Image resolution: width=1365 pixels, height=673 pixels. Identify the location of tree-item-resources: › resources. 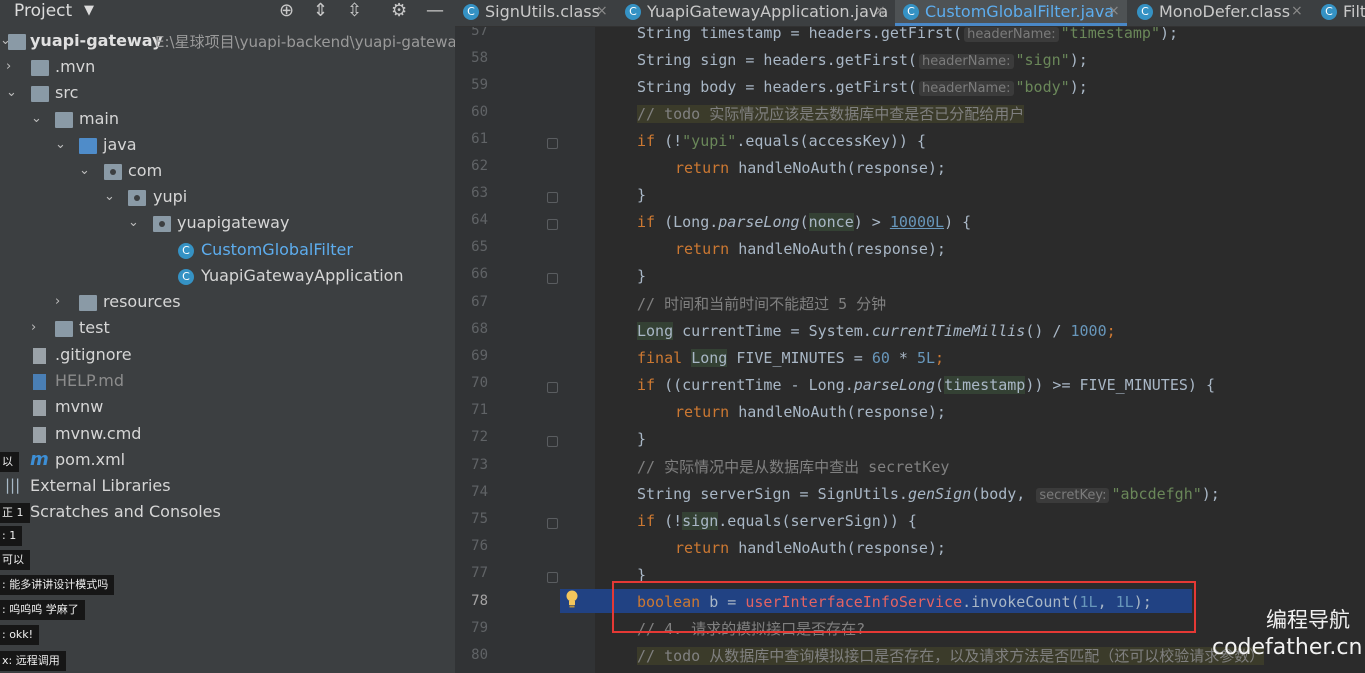
(227, 304).